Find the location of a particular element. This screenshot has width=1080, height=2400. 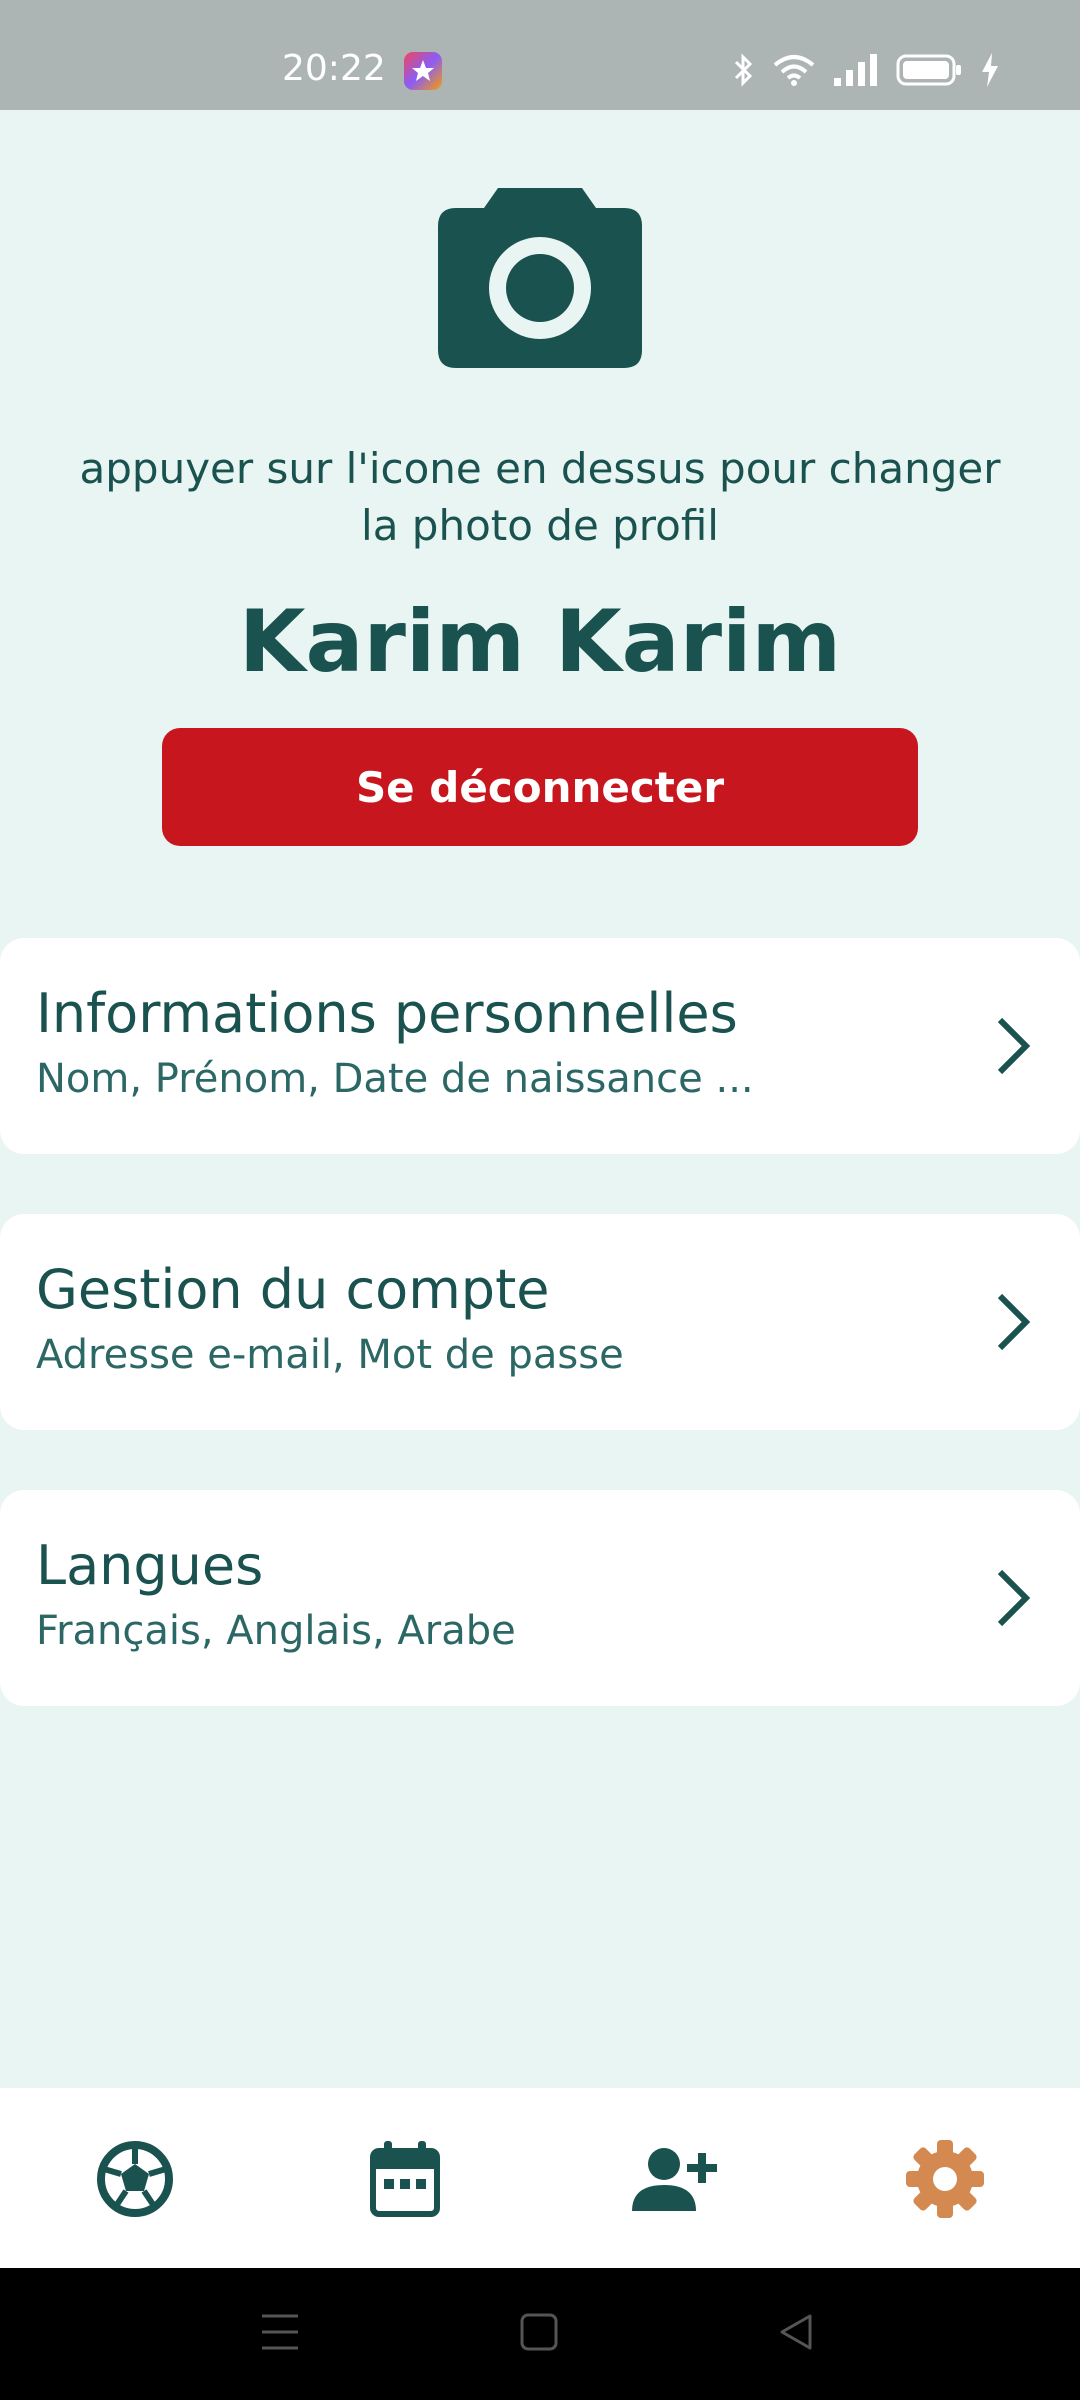

home-icon is located at coordinates (539, 2332).